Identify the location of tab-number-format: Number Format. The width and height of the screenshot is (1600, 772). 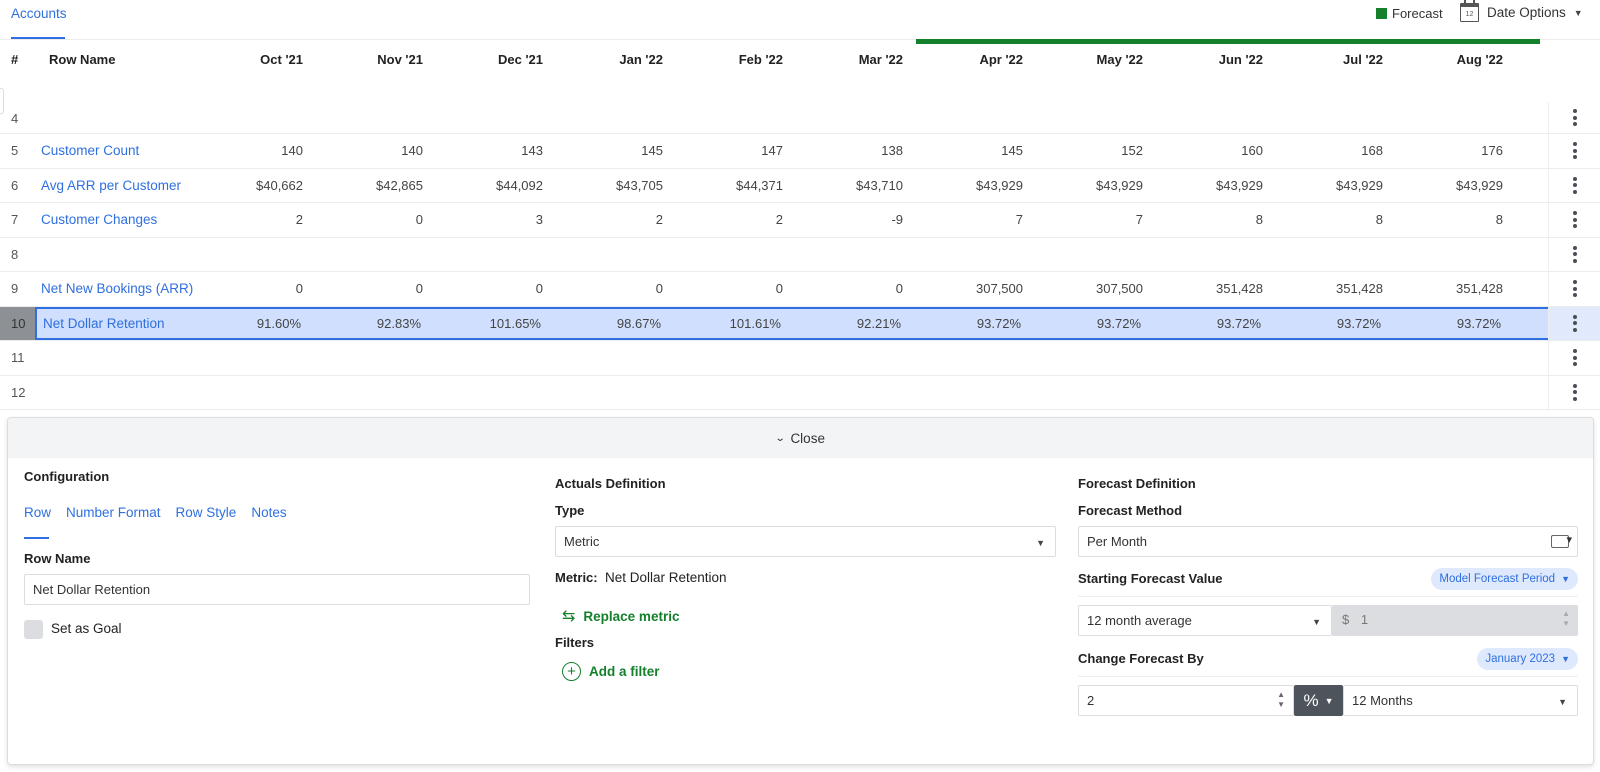
(113, 512).